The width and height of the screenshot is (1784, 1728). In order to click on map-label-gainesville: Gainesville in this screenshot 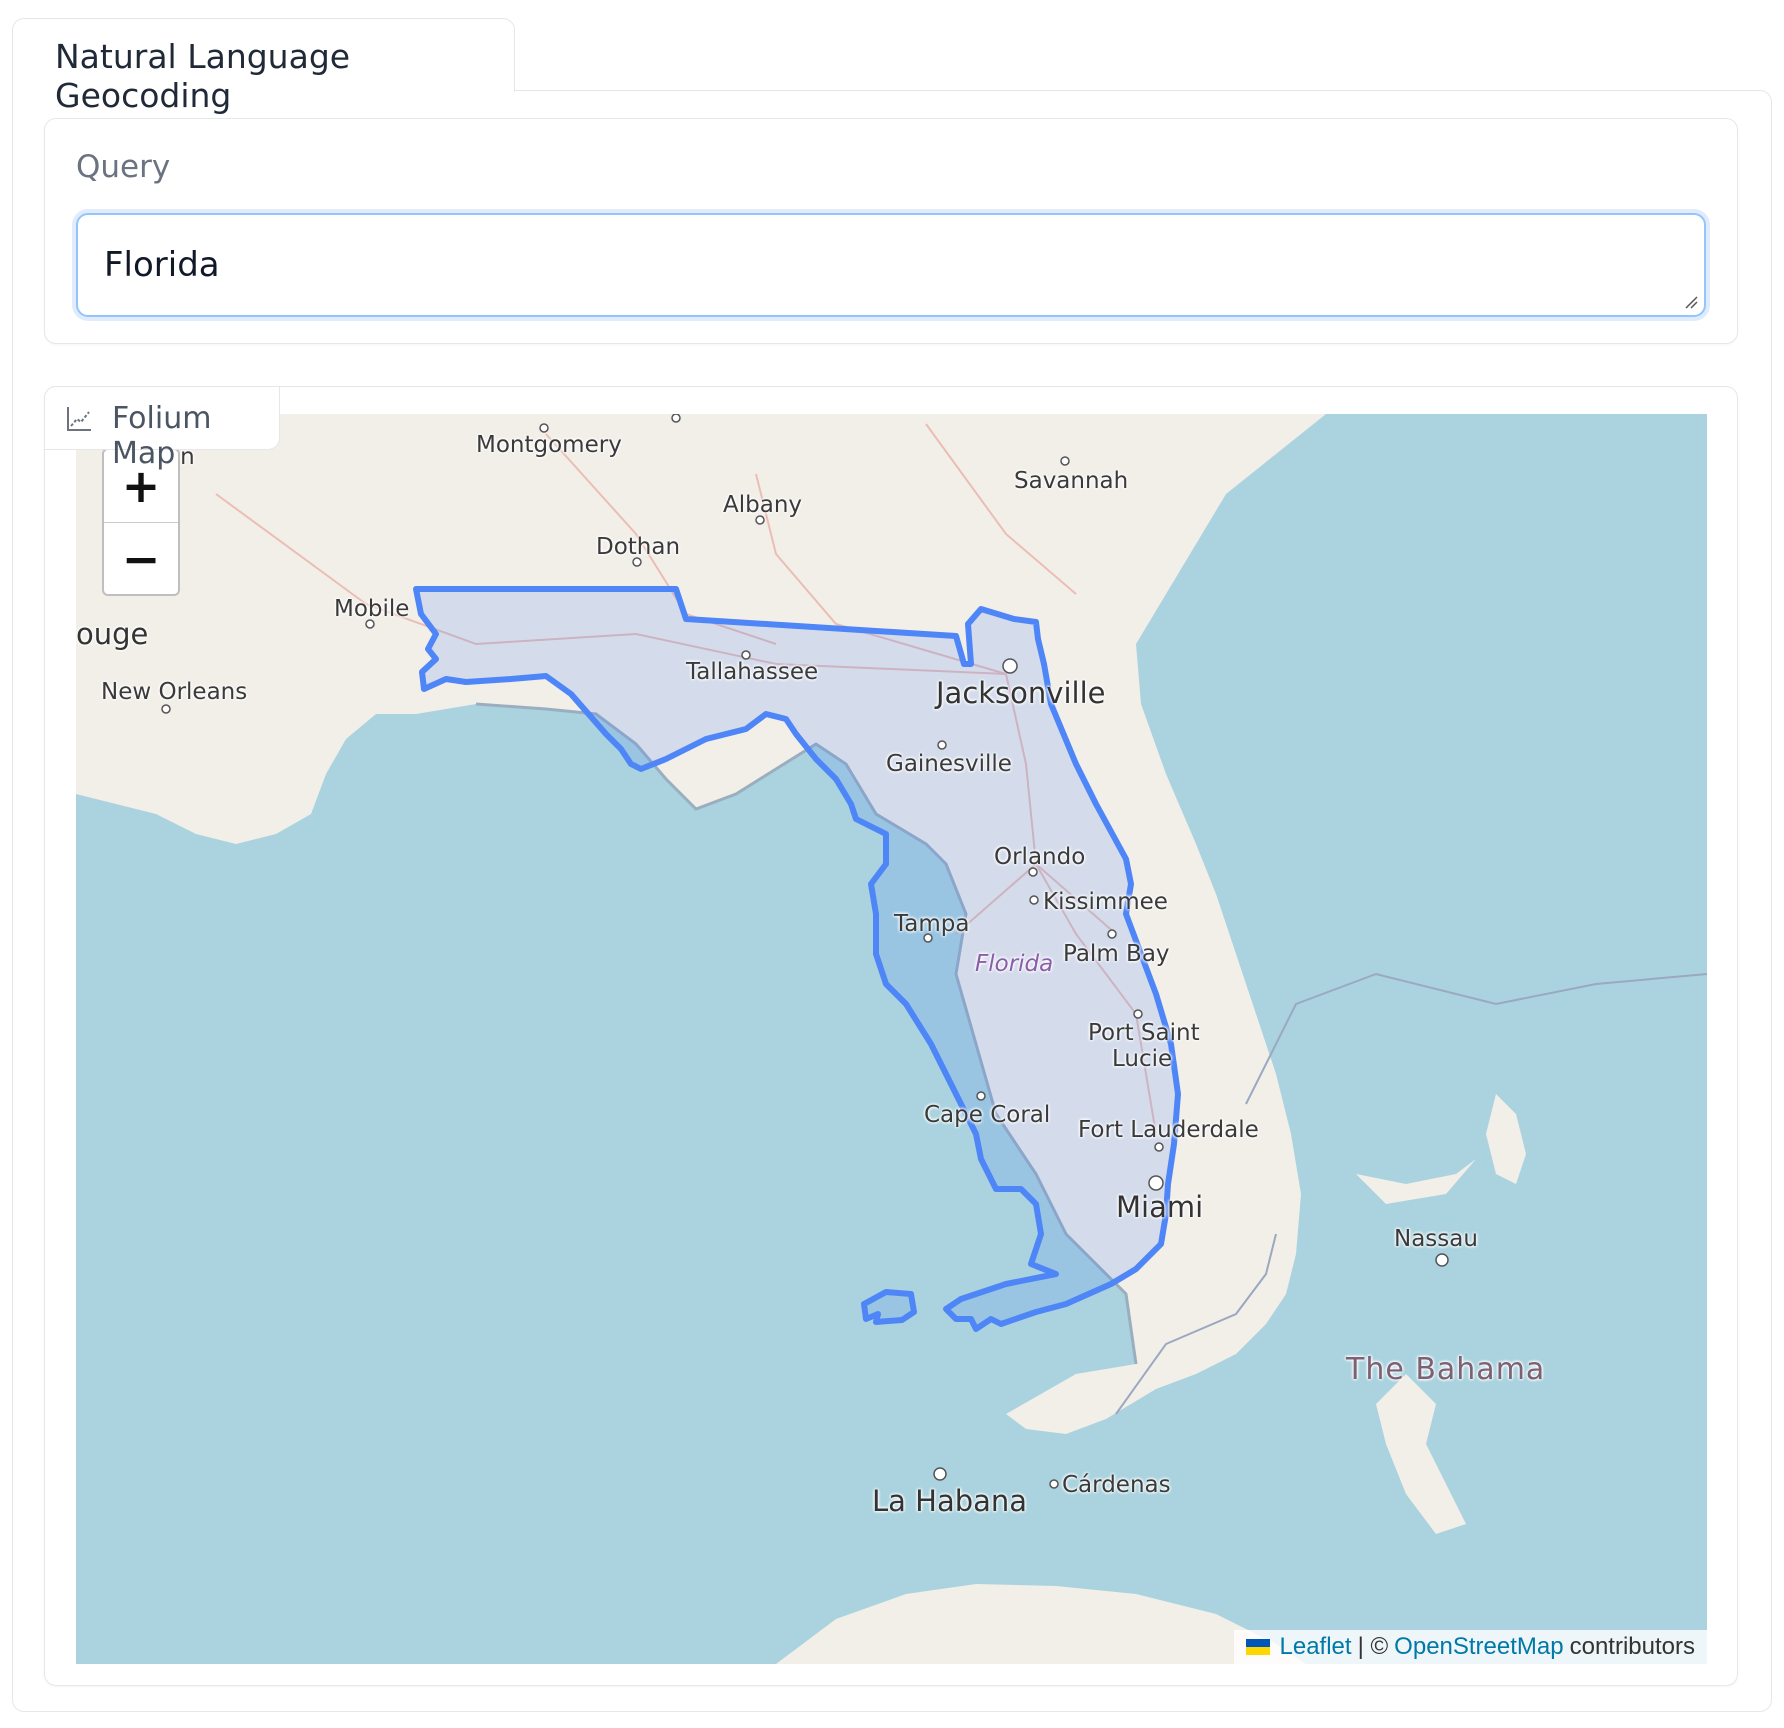, I will do `click(949, 764)`.